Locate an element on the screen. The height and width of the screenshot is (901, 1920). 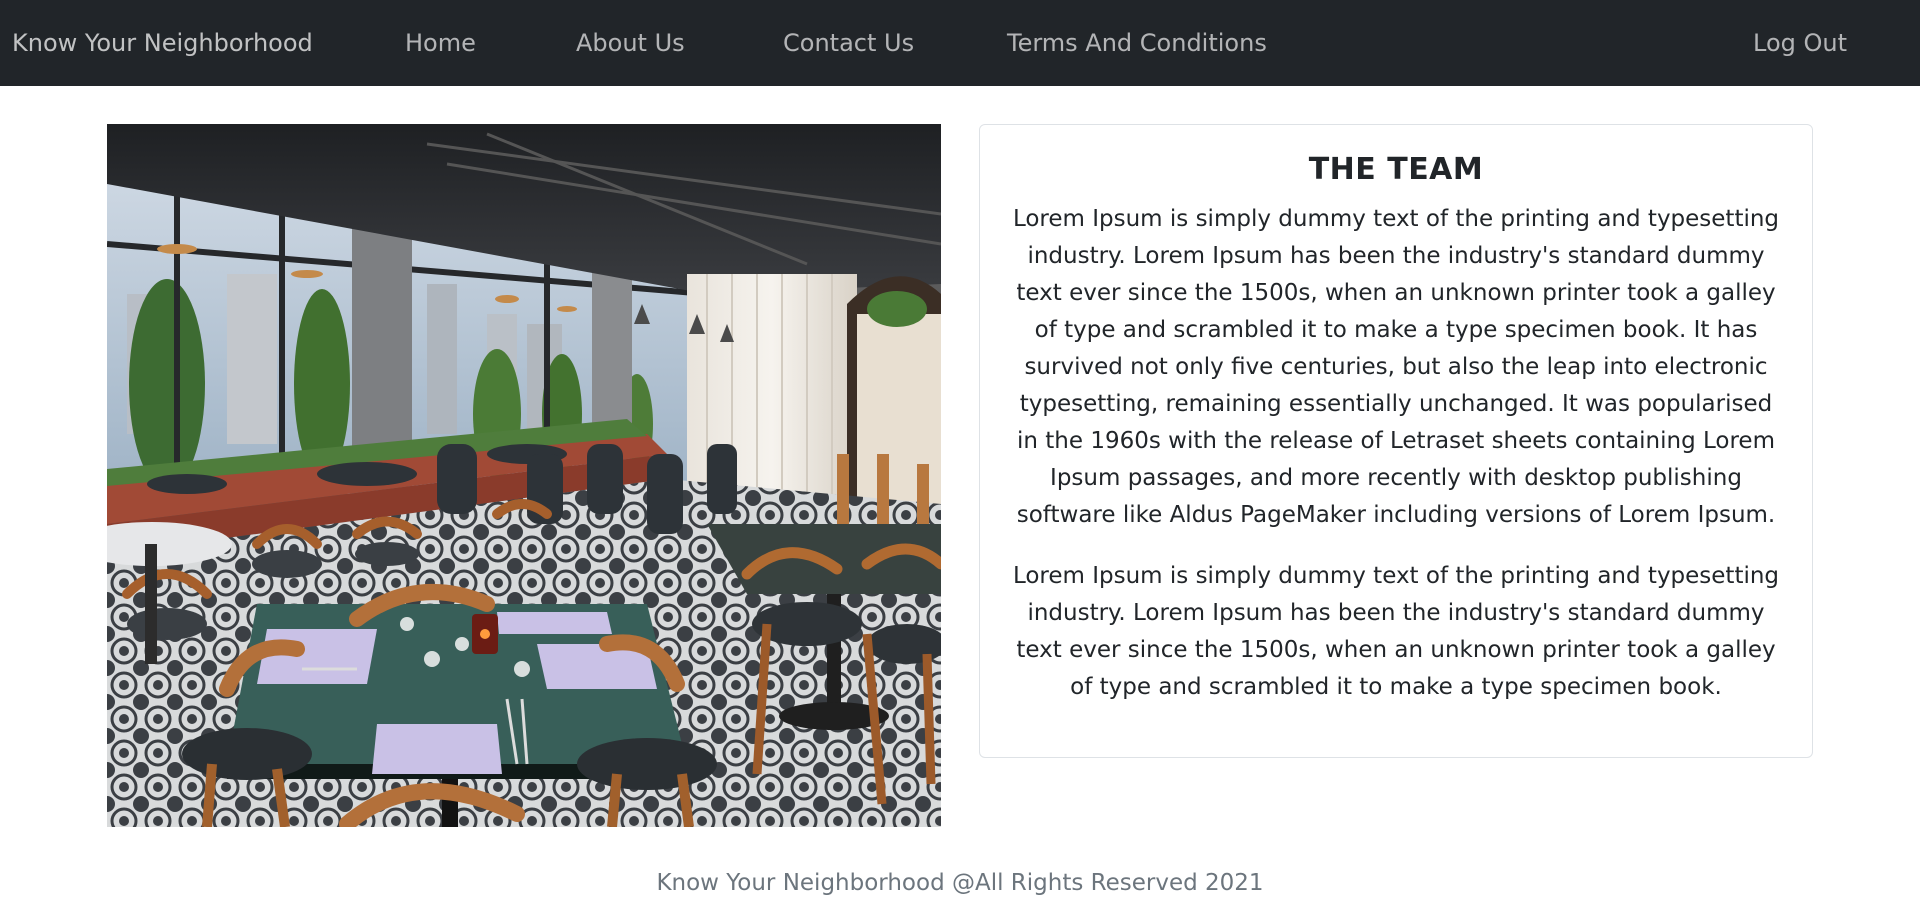
nav-link-terms-and-conditions: Terms And Conditions is located at coordinates (1137, 43).